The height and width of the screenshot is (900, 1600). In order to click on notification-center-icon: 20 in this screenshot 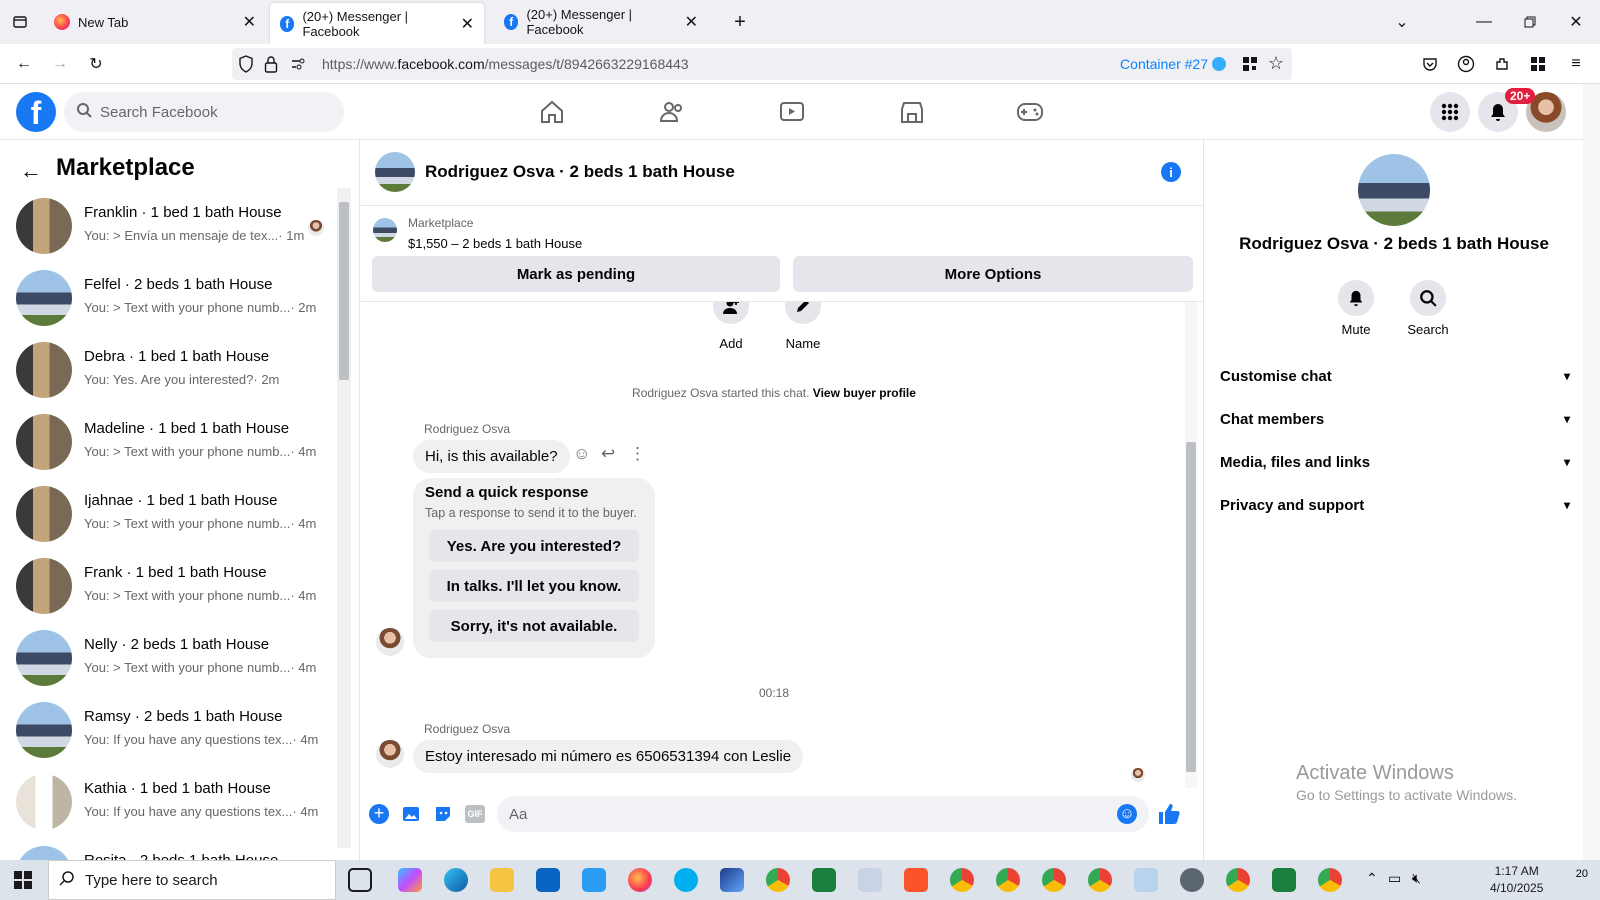, I will do `click(1574, 880)`.